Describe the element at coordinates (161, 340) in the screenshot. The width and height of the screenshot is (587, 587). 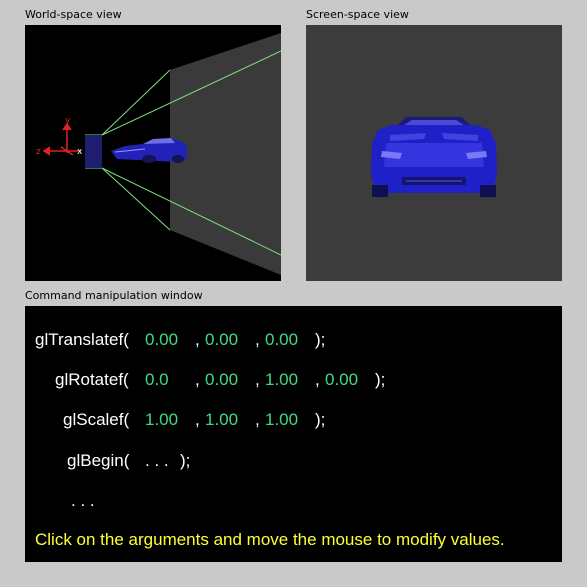
I see `translate-arg-x: 0.00` at that location.